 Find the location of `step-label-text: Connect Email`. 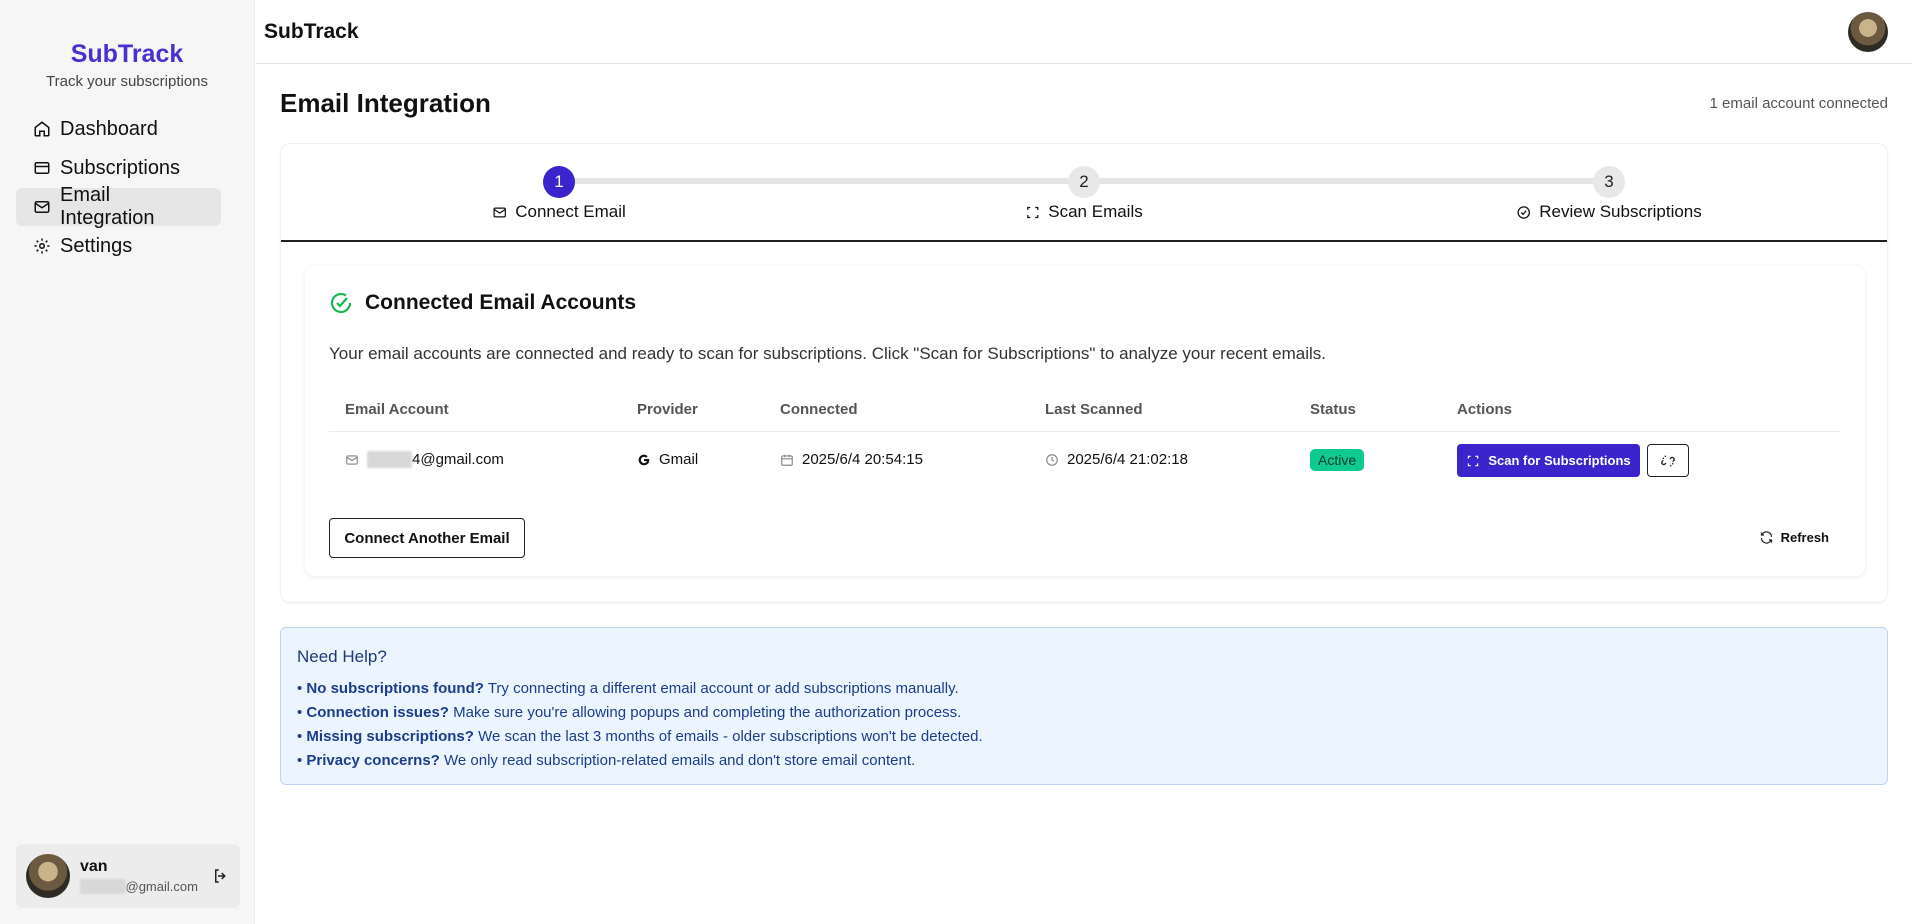

step-label-text: Connect Email is located at coordinates (570, 211).